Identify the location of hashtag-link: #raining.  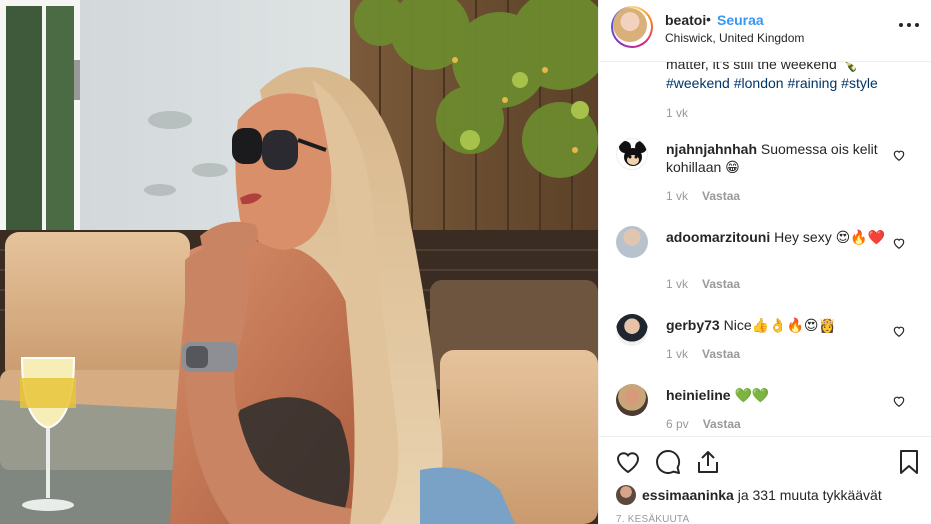
(812, 83).